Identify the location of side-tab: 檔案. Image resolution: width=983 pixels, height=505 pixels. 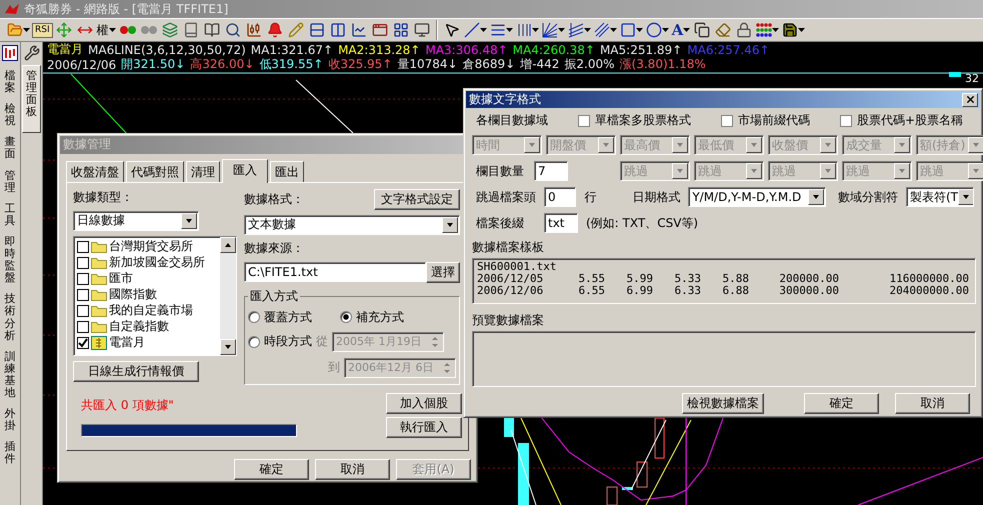
(10, 82).